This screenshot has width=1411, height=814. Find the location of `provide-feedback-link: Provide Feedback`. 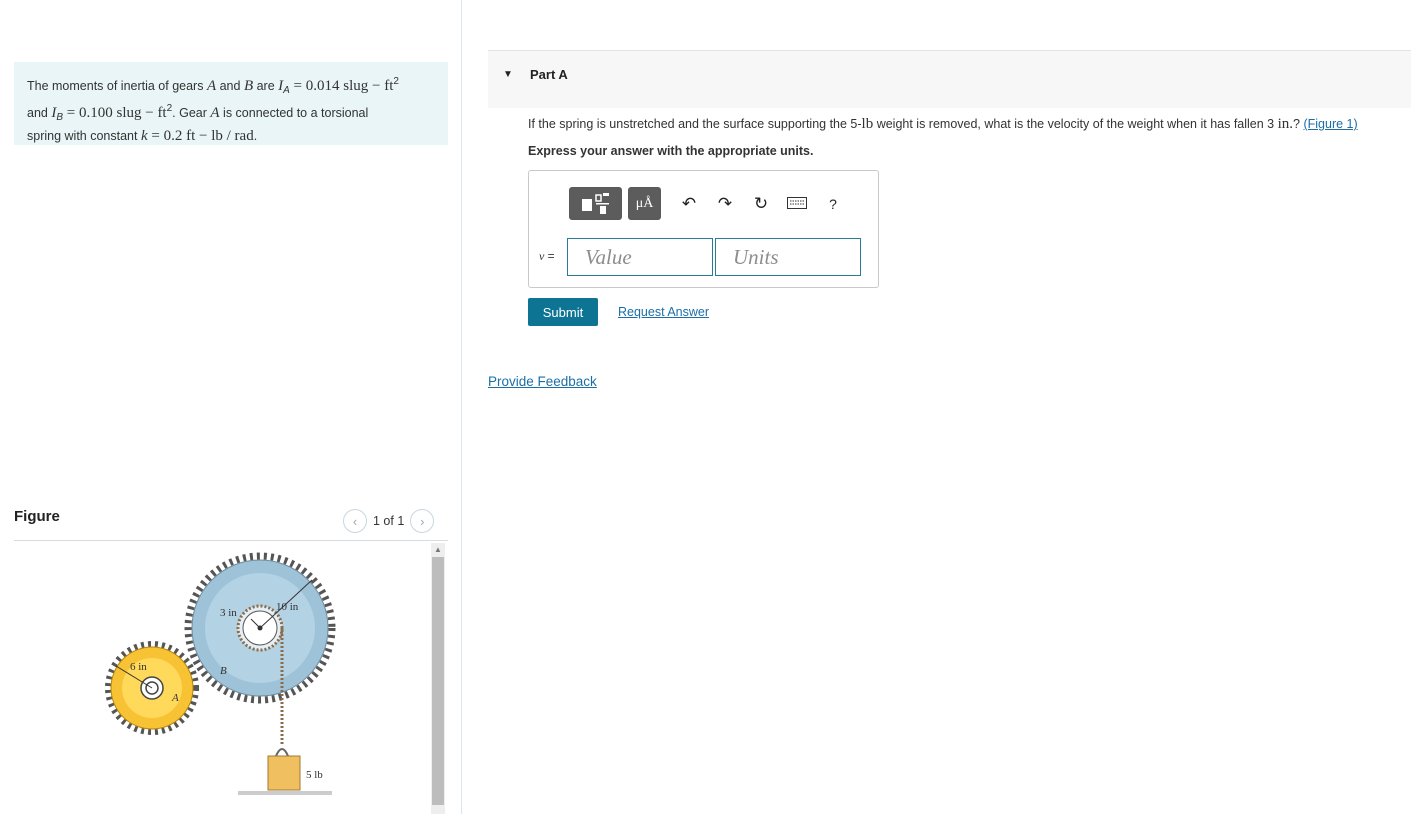

provide-feedback-link: Provide Feedback is located at coordinates (542, 381).